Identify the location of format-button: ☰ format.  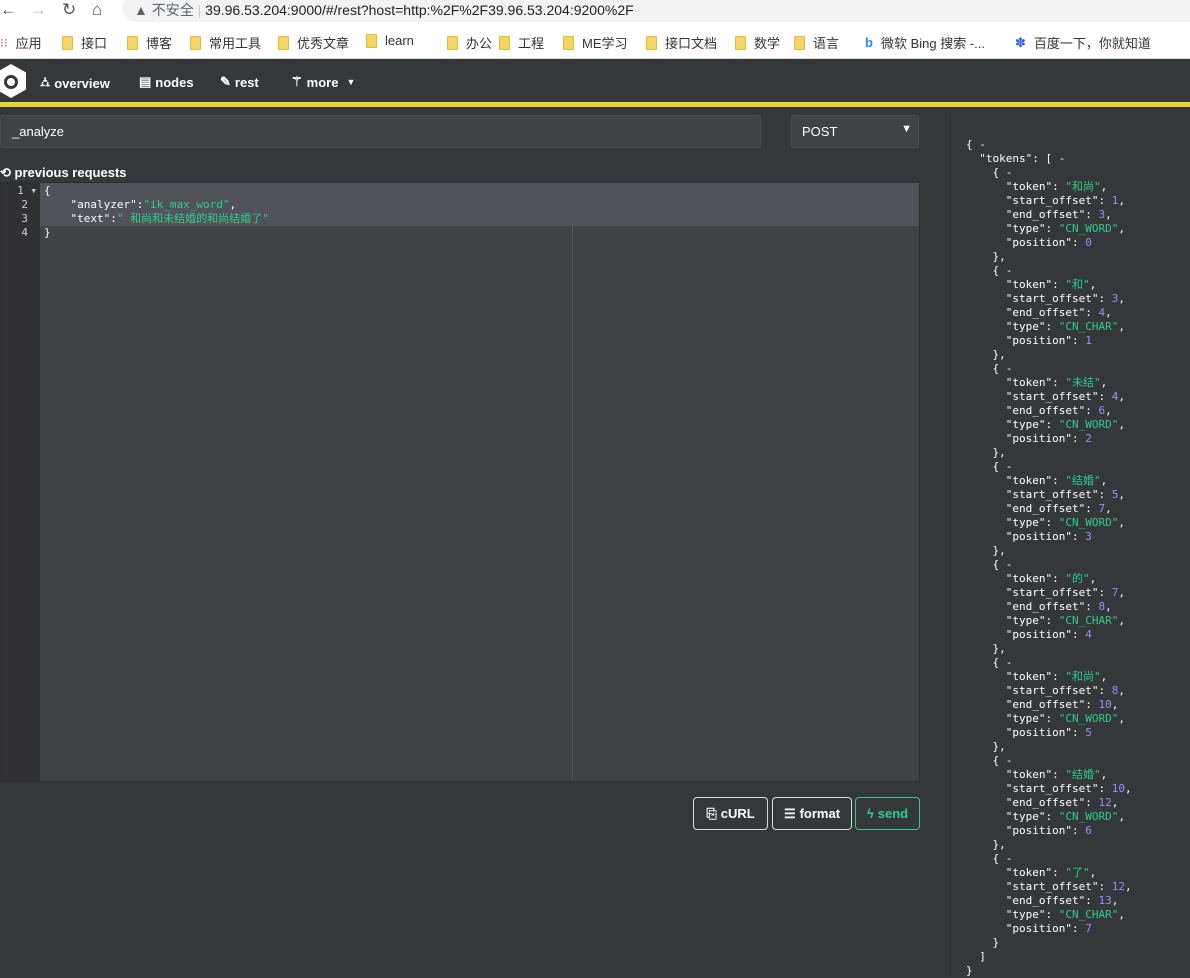
(812, 813).